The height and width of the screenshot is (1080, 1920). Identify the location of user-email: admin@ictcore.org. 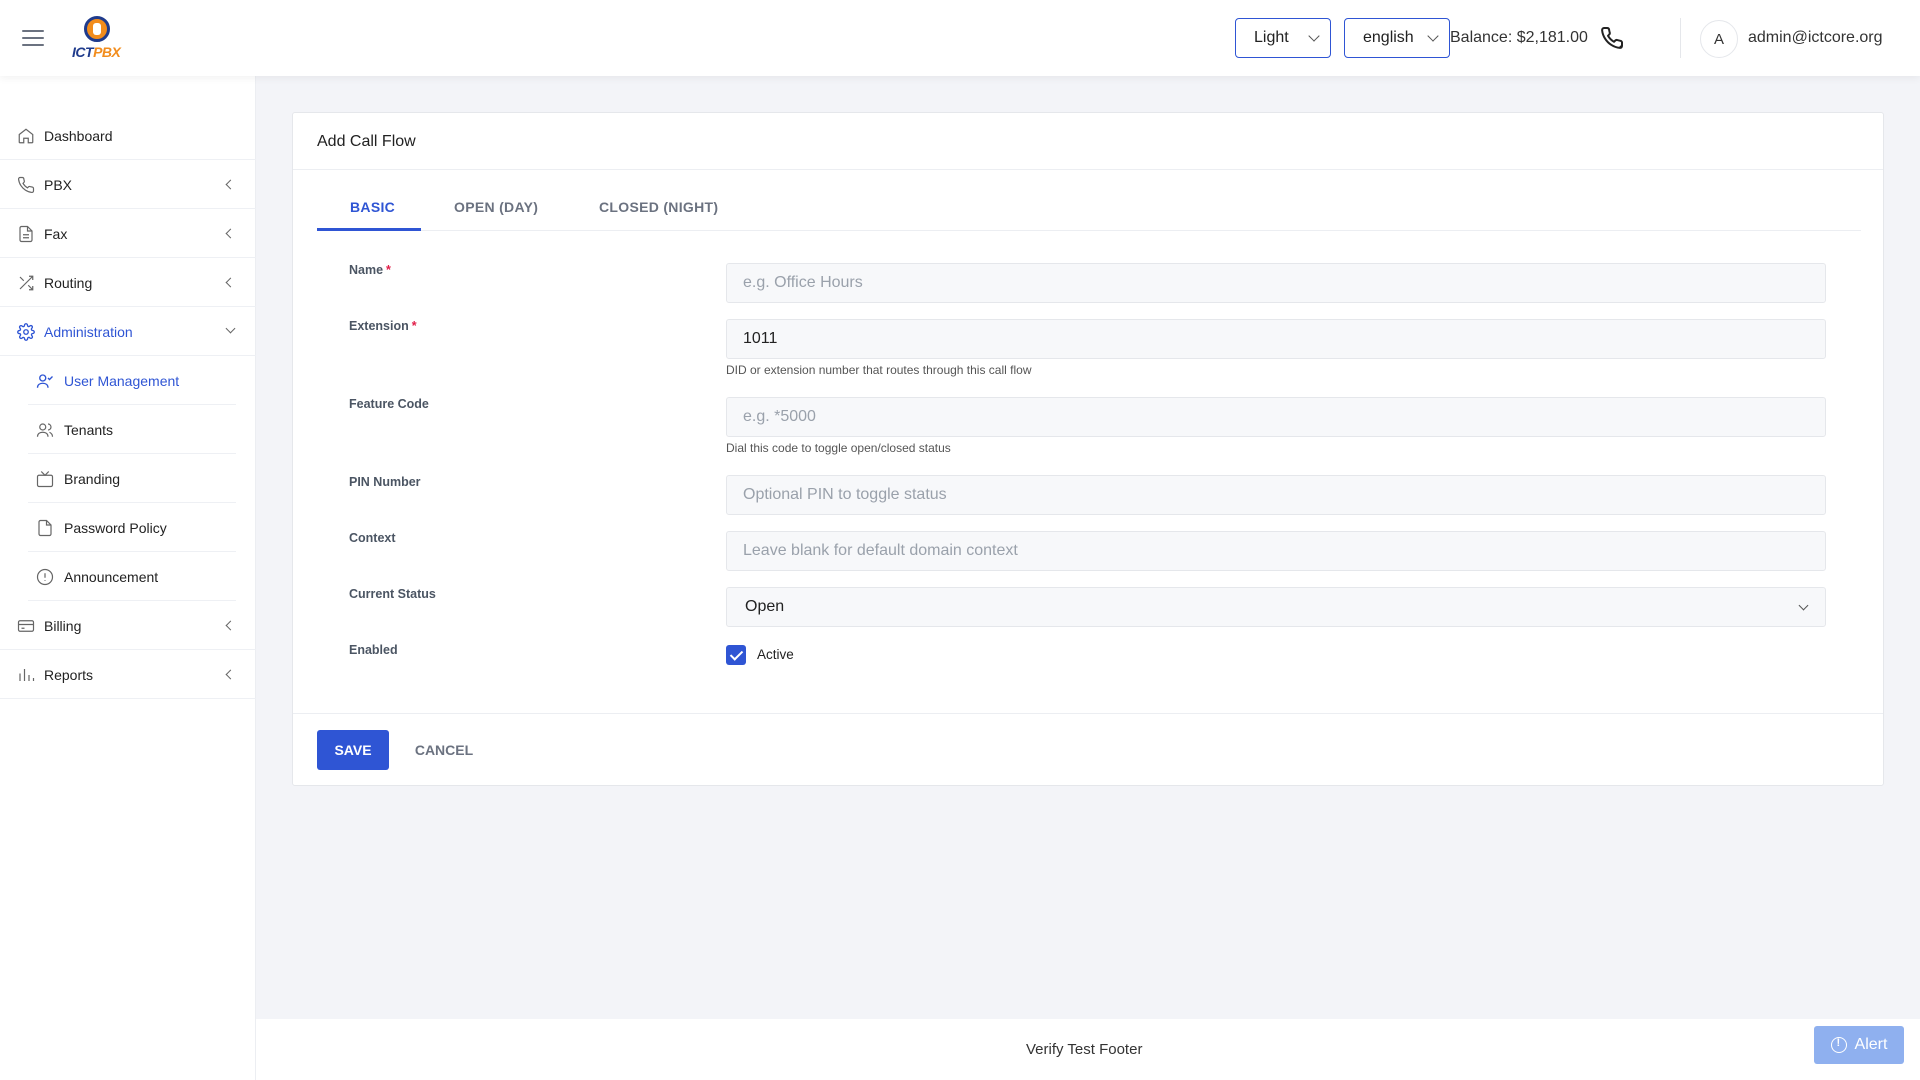
(1815, 38).